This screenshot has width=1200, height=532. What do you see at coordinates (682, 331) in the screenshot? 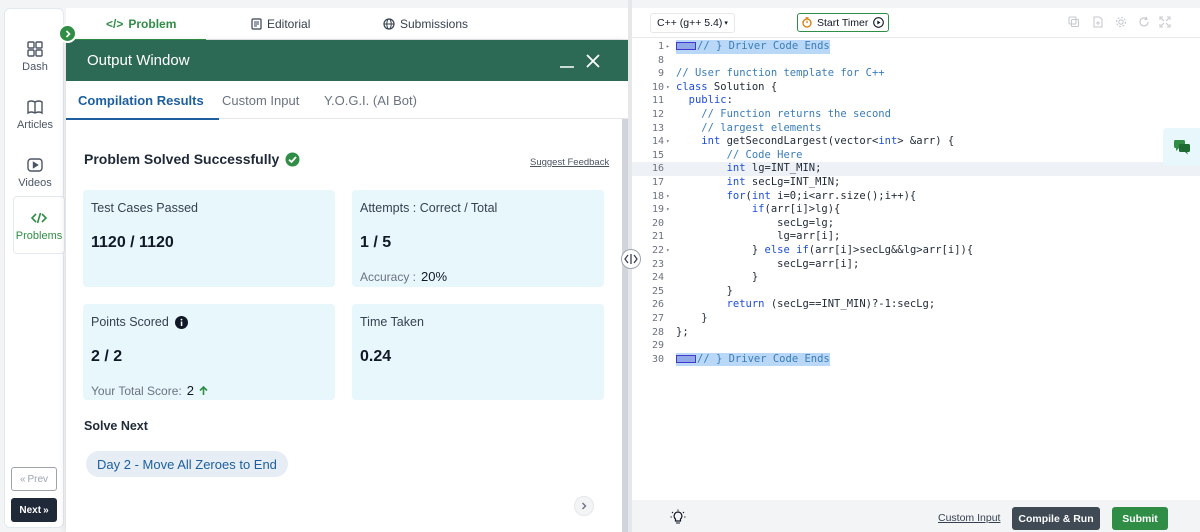
I see `code-text: };` at bounding box center [682, 331].